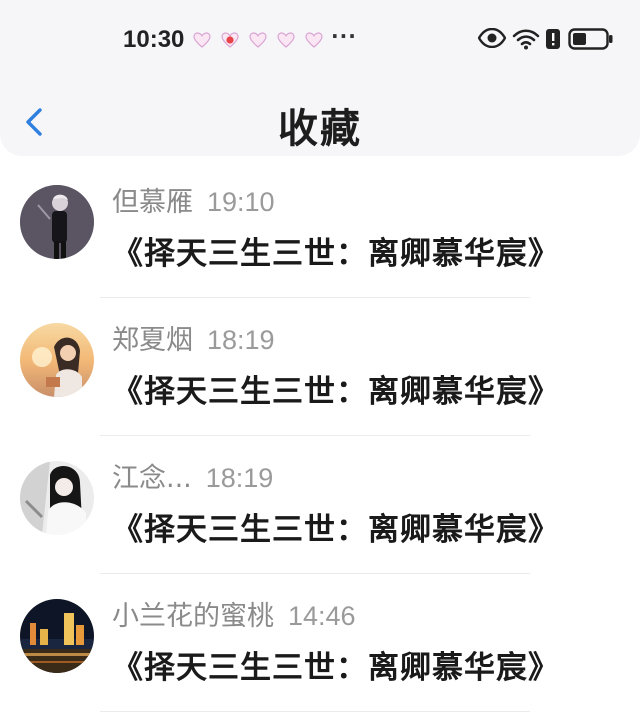 Image resolution: width=640 pixels, height=712 pixels. I want to click on item-meta: 郑夏烟 18:19, so click(193, 337).